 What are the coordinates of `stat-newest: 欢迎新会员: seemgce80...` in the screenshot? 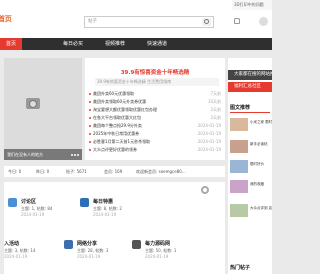 It's located at (161, 171).